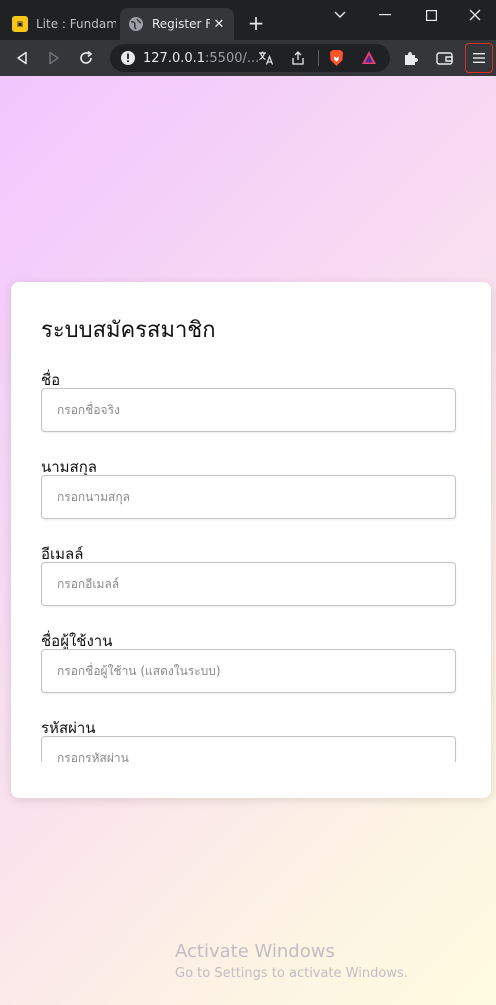 This screenshot has height=1005, width=496. I want to click on wallet-icon, so click(444, 58).